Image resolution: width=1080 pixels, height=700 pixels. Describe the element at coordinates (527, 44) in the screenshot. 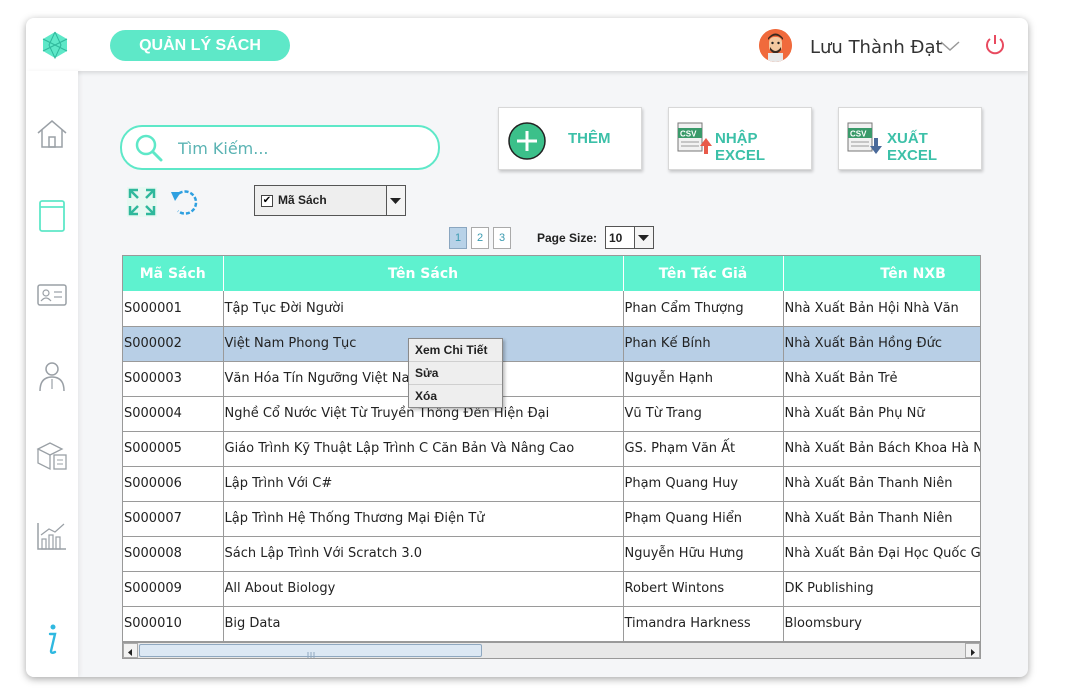

I see `top-bar: QUẢN LÝ SÁCH Lưu Thành Đạt` at that location.